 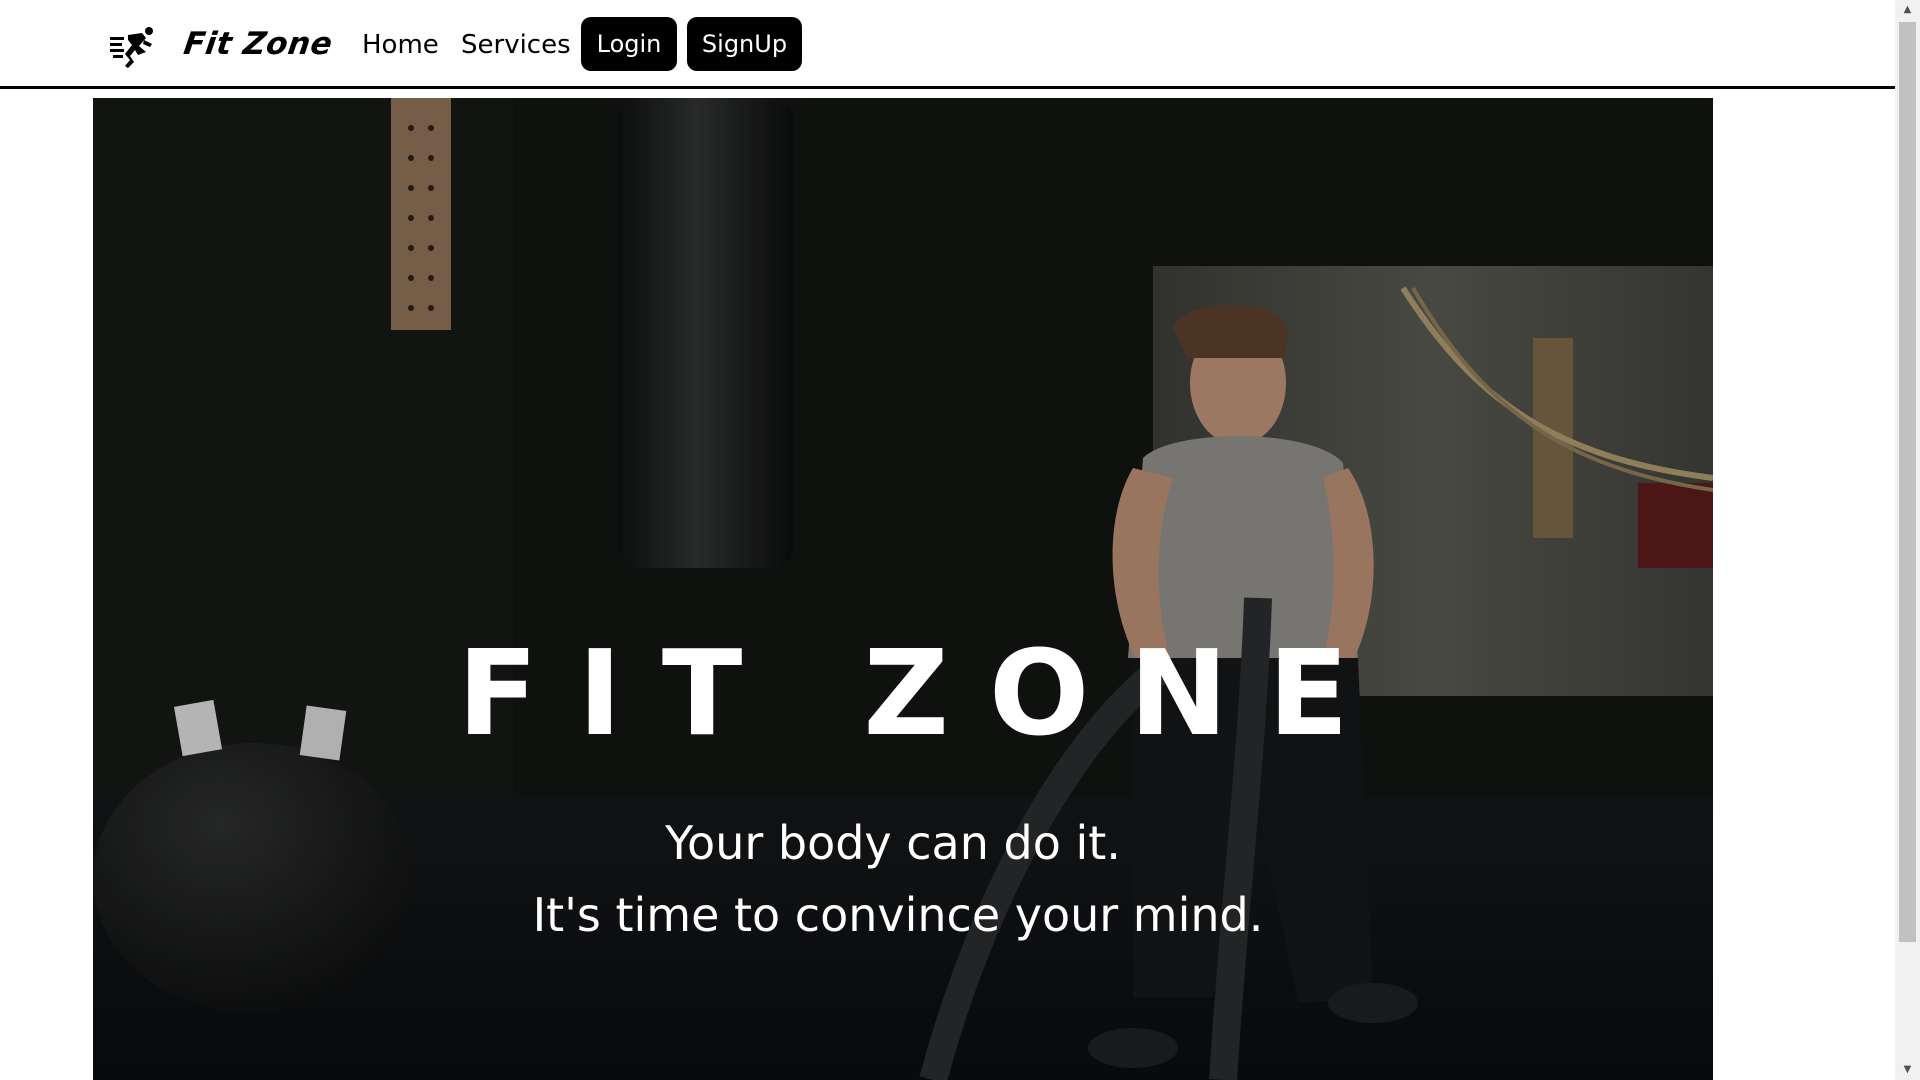 I want to click on signup-button: SignUp, so click(x=744, y=44).